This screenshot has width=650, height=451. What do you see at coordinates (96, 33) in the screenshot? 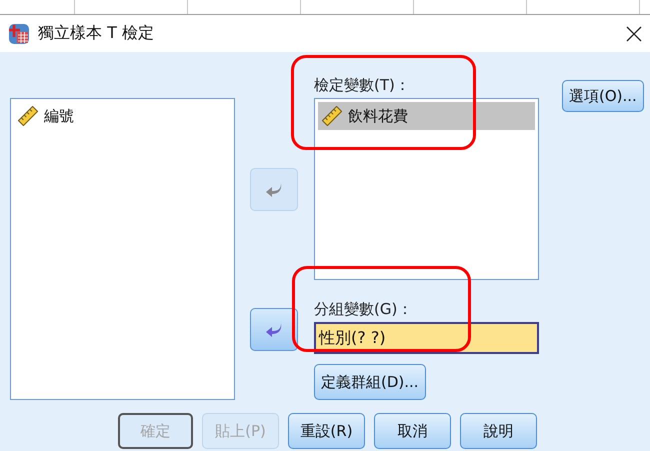
I see `window-title: 獨立樣本 T 檢定` at bounding box center [96, 33].